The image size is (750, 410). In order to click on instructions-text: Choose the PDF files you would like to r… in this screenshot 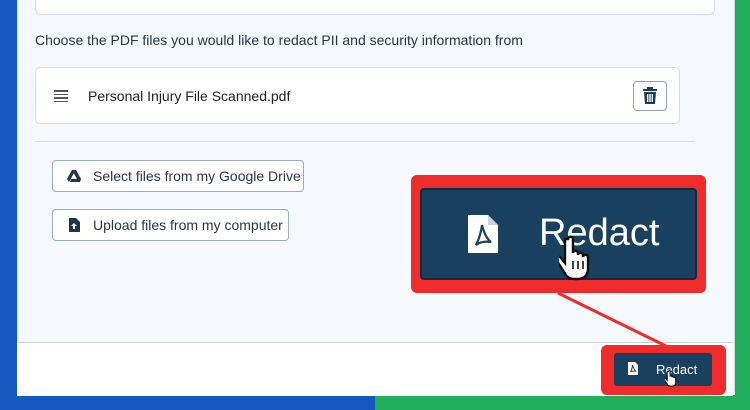, I will do `click(279, 40)`.